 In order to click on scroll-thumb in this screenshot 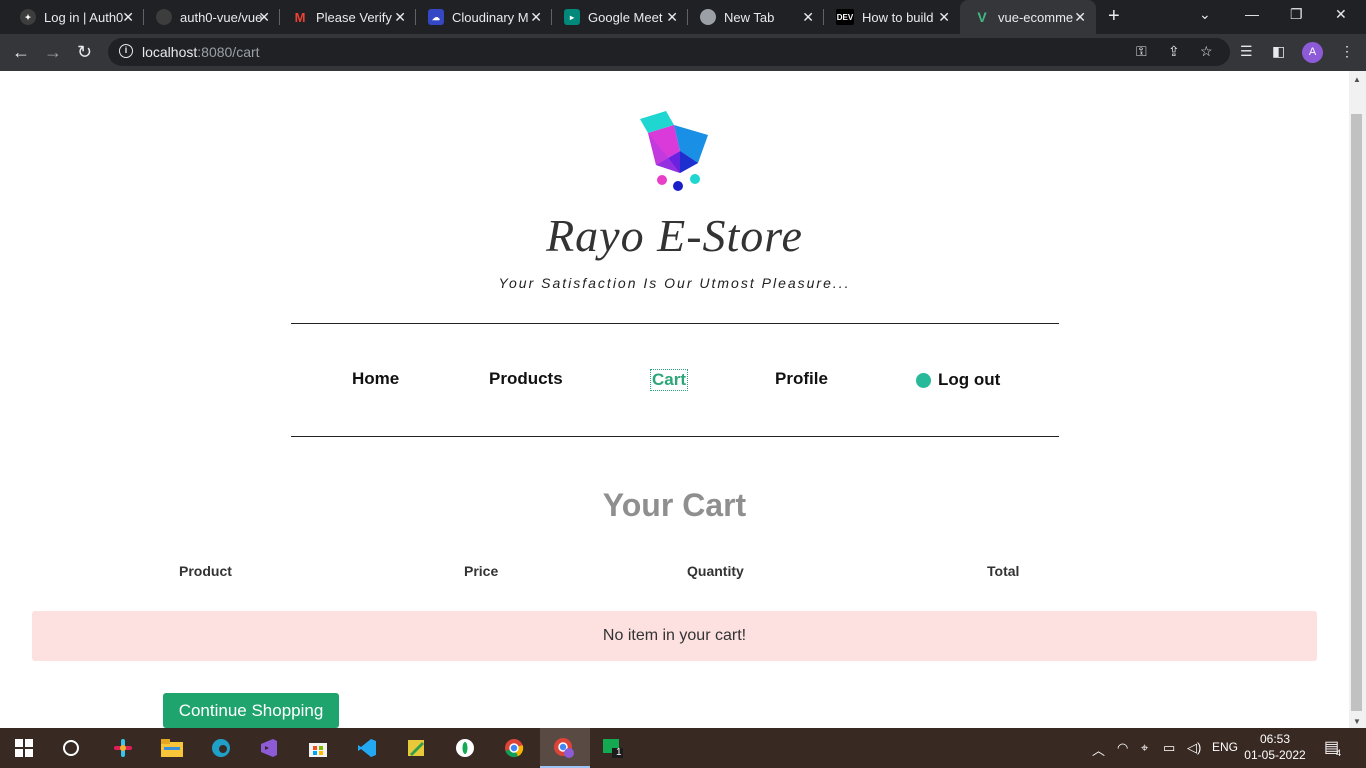, I will do `click(1356, 412)`.